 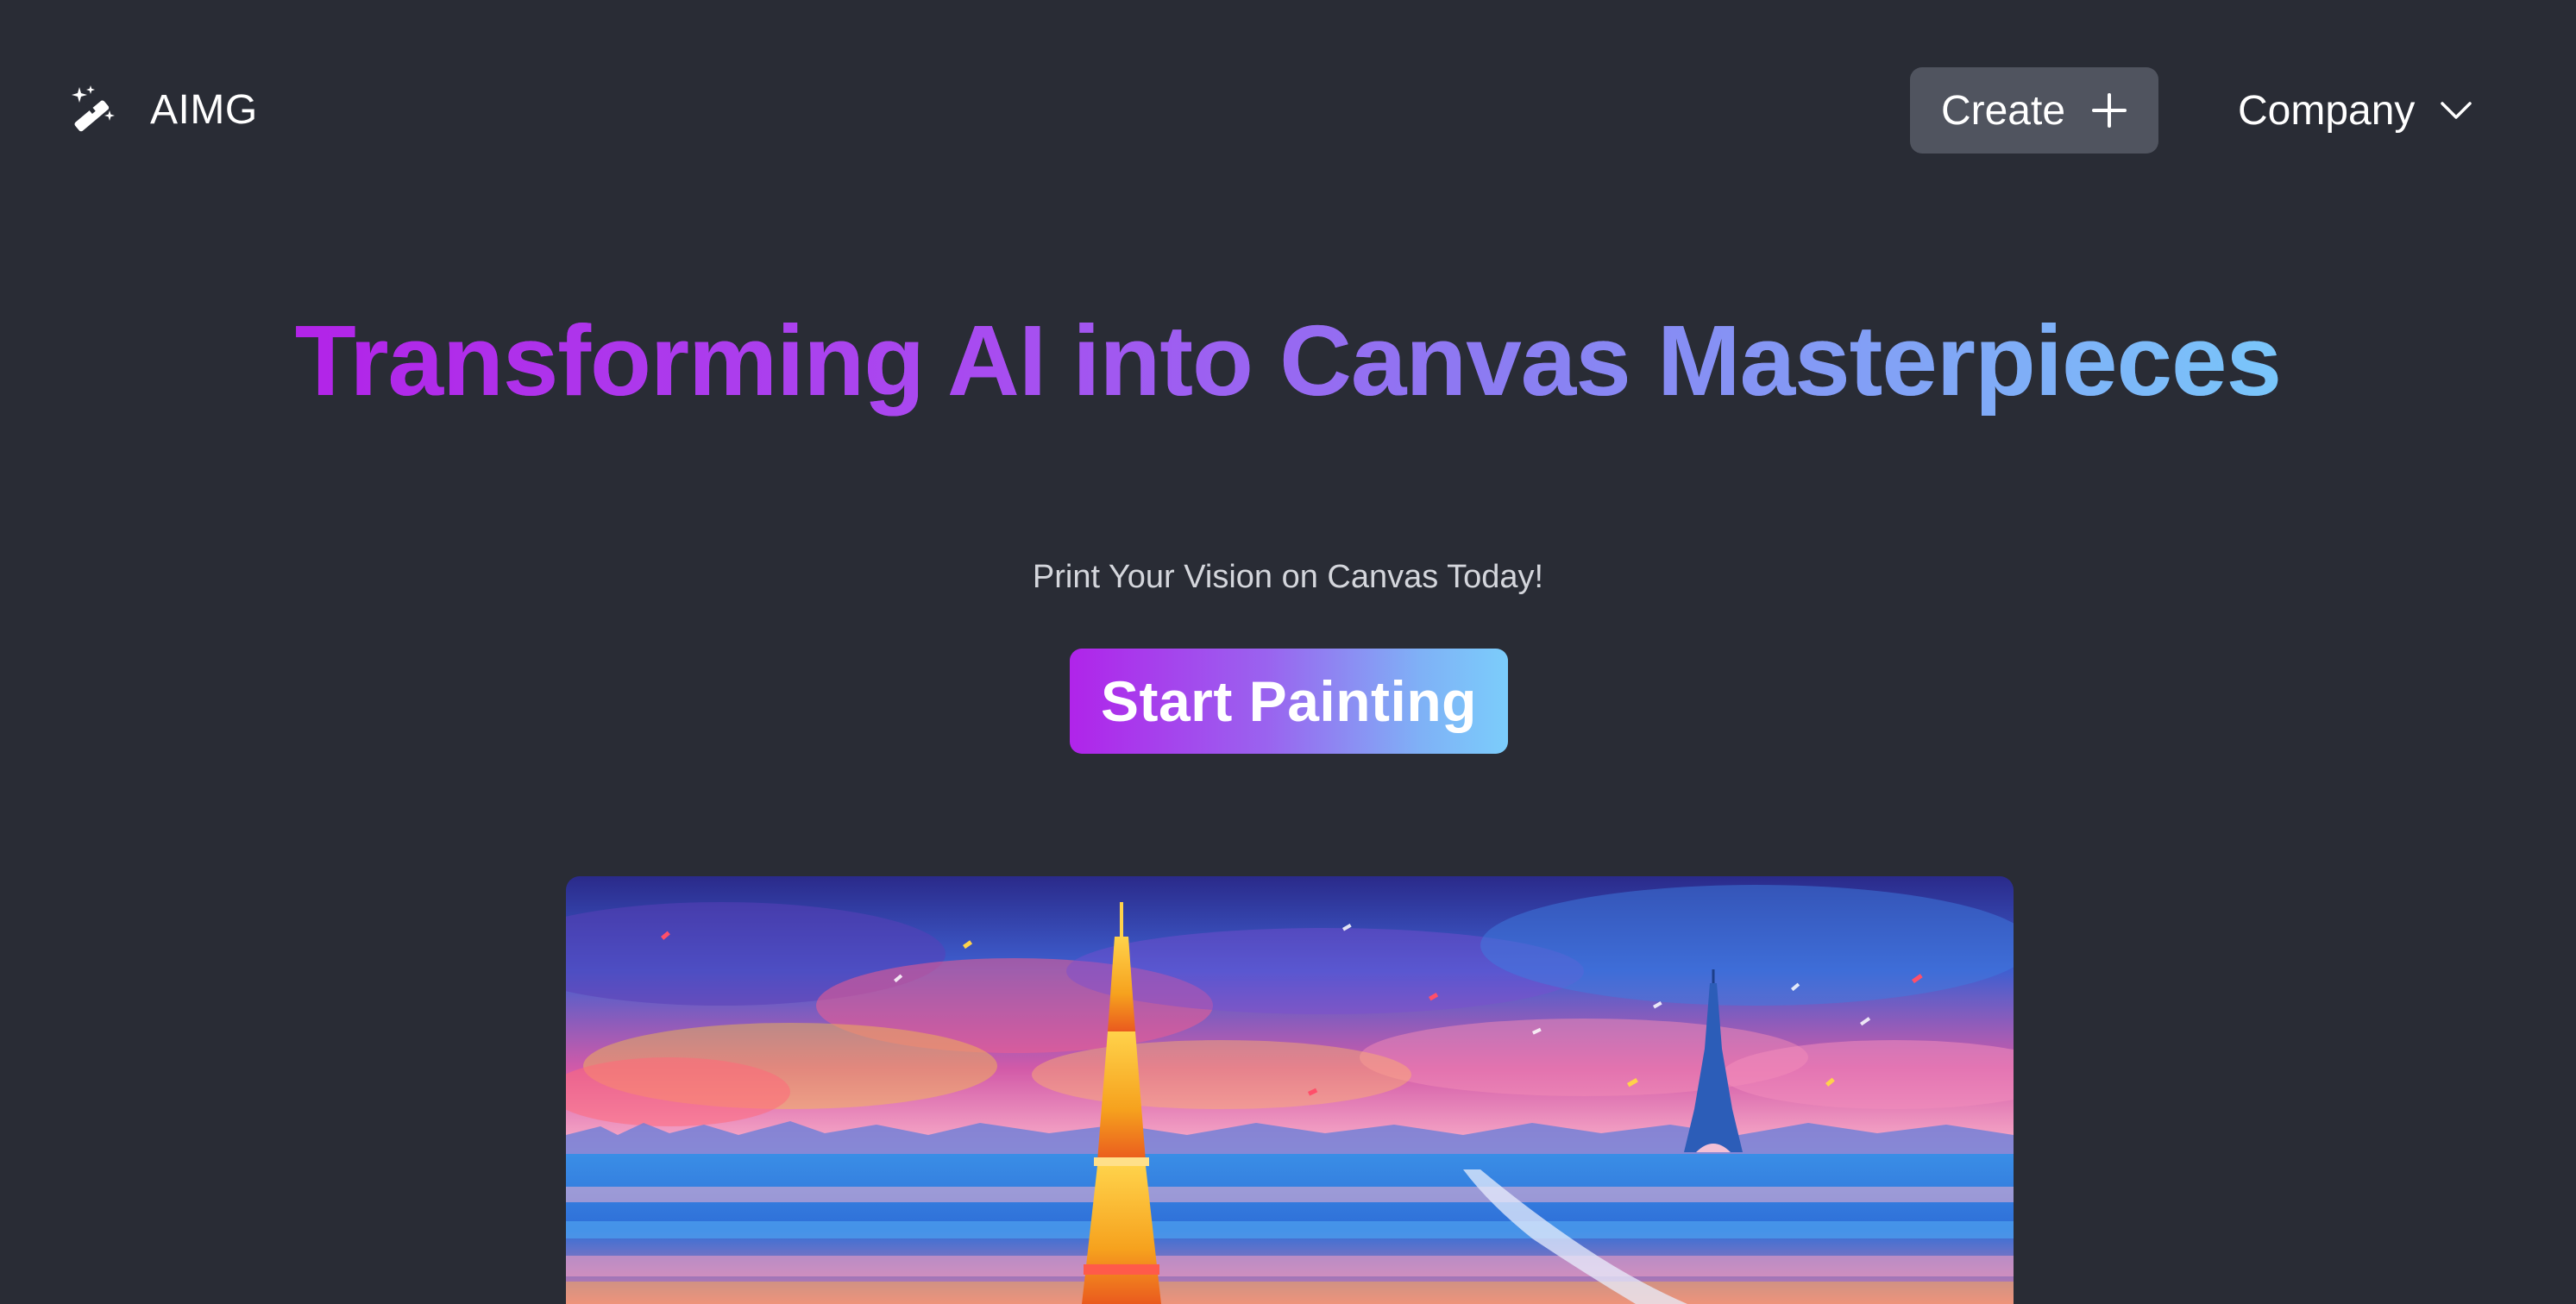 What do you see at coordinates (2456, 110) in the screenshot?
I see `chevron-down-icon` at bounding box center [2456, 110].